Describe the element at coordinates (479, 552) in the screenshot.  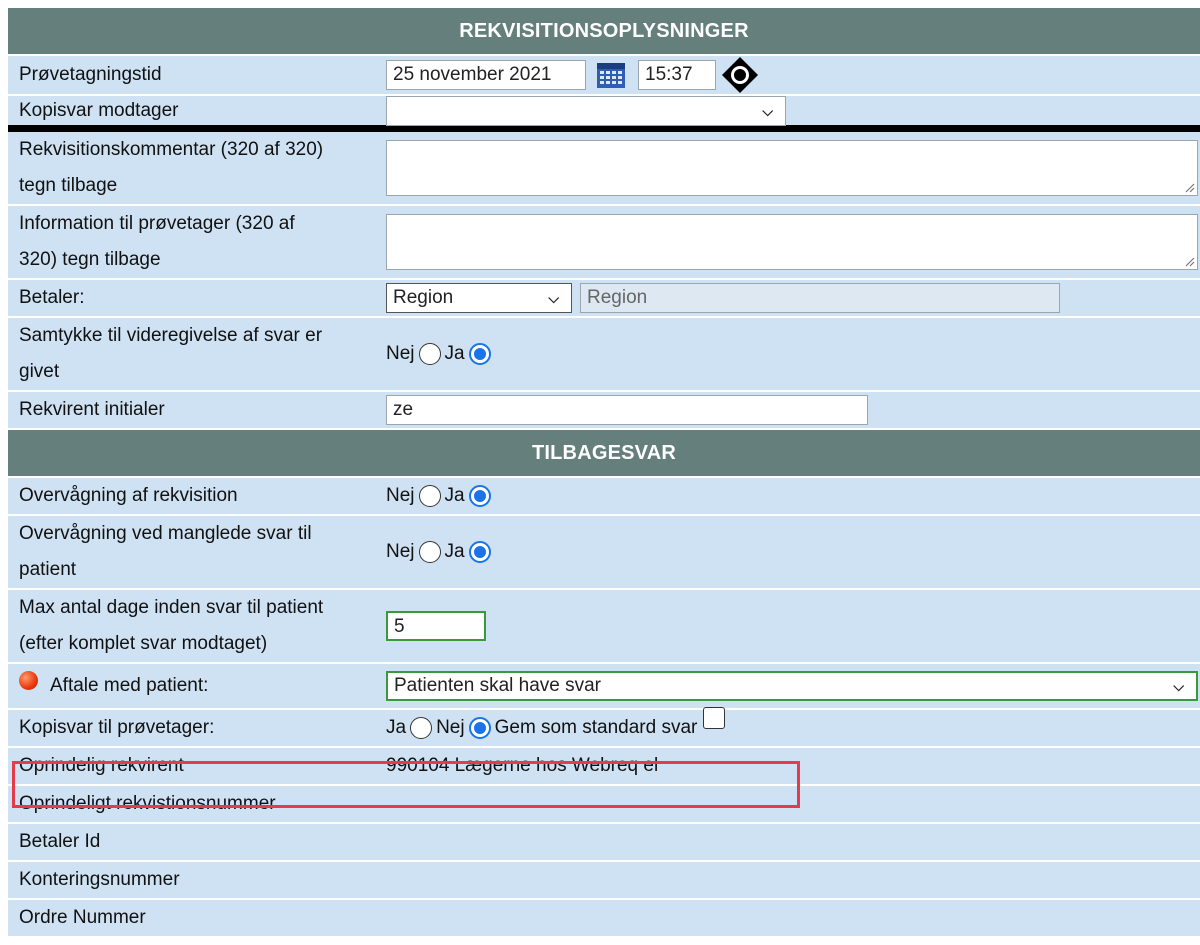
I see `missing-monitoring-yes-radio` at that location.